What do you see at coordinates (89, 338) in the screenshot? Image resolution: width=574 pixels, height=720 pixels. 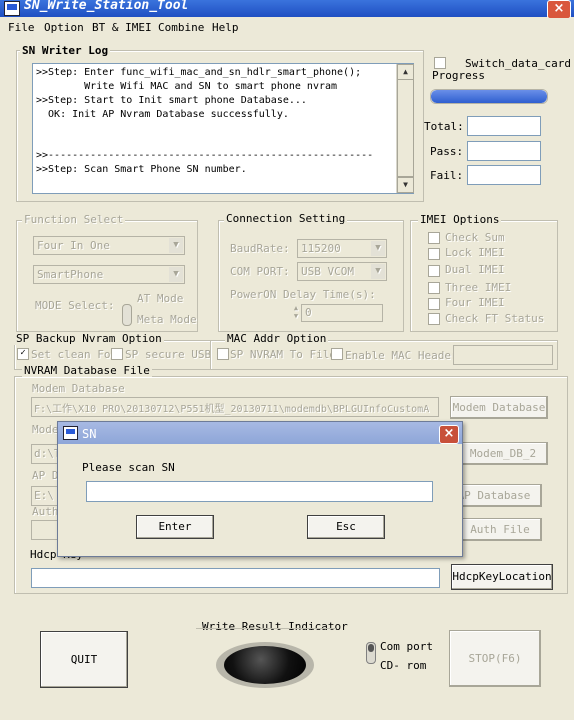 I see `sp-backup-title: SP Backup Nvram Option` at bounding box center [89, 338].